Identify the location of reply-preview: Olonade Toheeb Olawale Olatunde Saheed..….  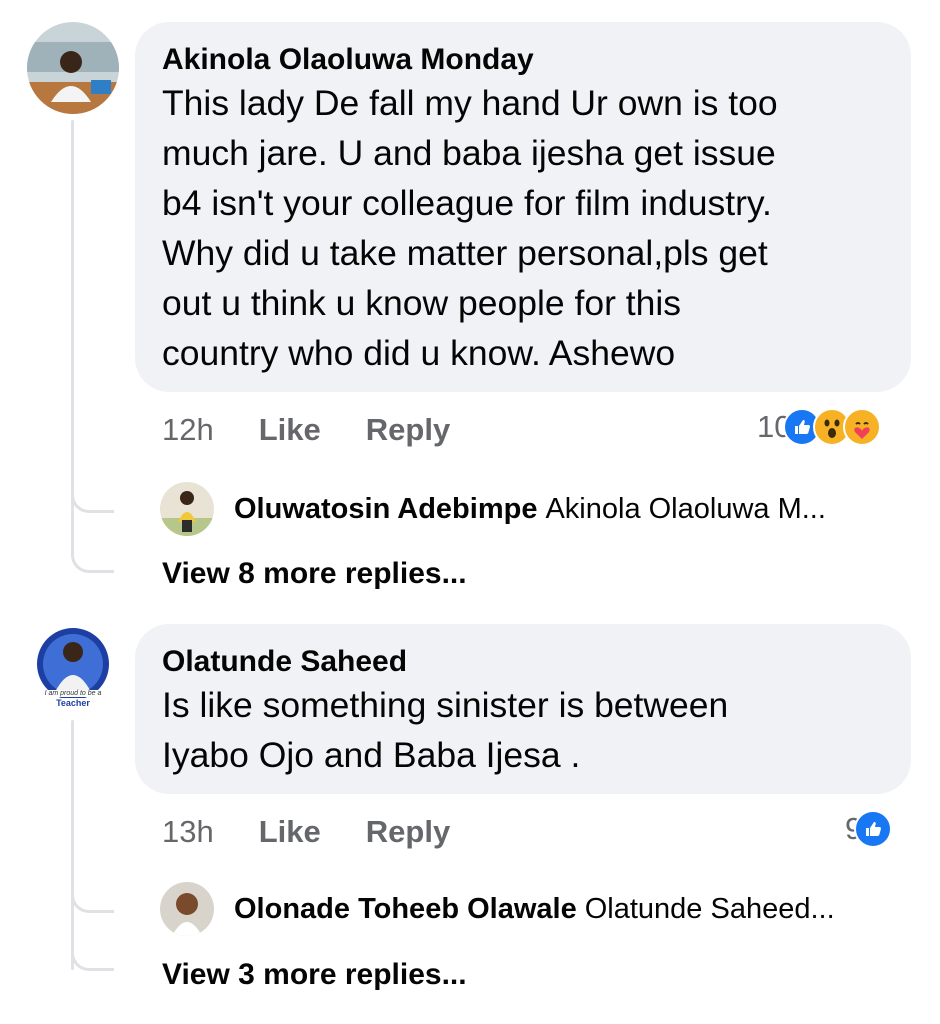
(497, 909).